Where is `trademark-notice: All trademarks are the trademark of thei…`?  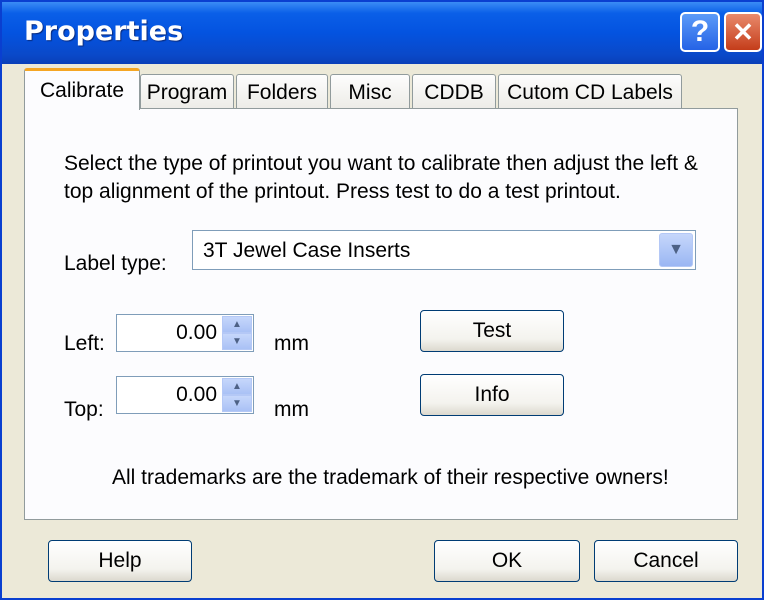
trademark-notice: All trademarks are the trademark of thei… is located at coordinates (390, 477).